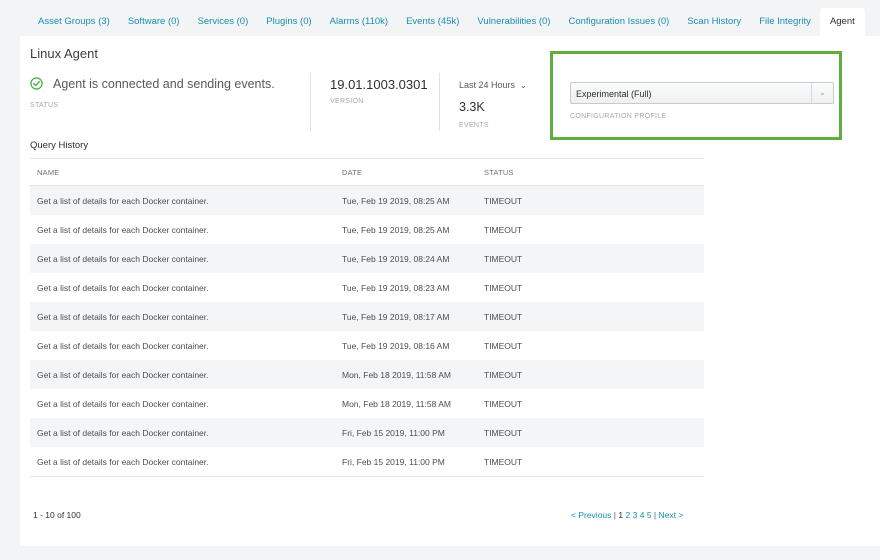 This screenshot has width=880, height=560. I want to click on check-circle-icon, so click(36, 83).